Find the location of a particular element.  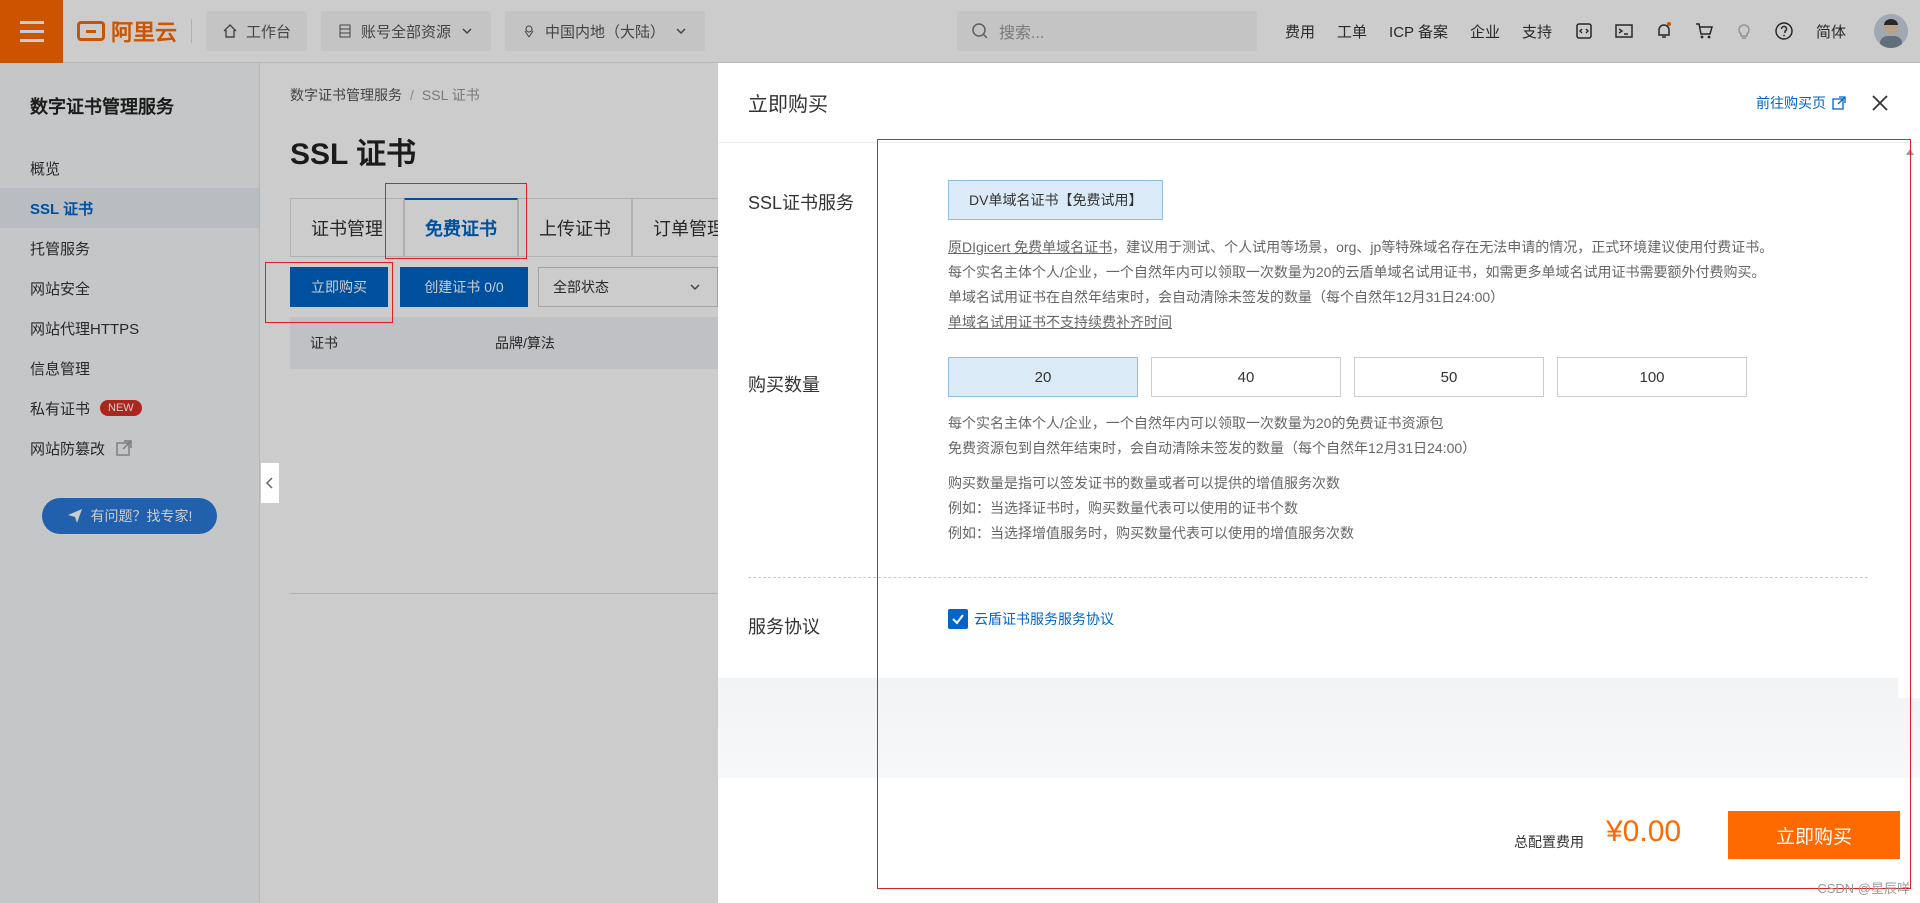

ssl-service-label: SSL证书服务 is located at coordinates (801, 203).